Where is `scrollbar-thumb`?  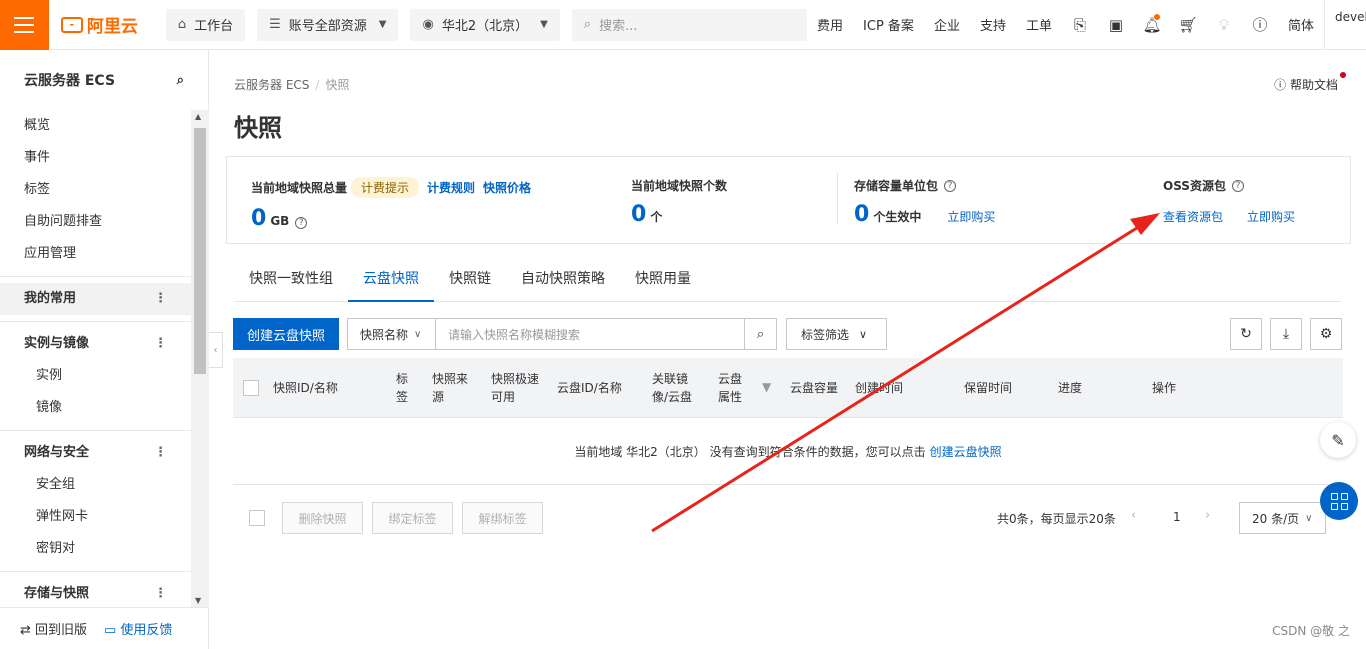 scrollbar-thumb is located at coordinates (200, 251).